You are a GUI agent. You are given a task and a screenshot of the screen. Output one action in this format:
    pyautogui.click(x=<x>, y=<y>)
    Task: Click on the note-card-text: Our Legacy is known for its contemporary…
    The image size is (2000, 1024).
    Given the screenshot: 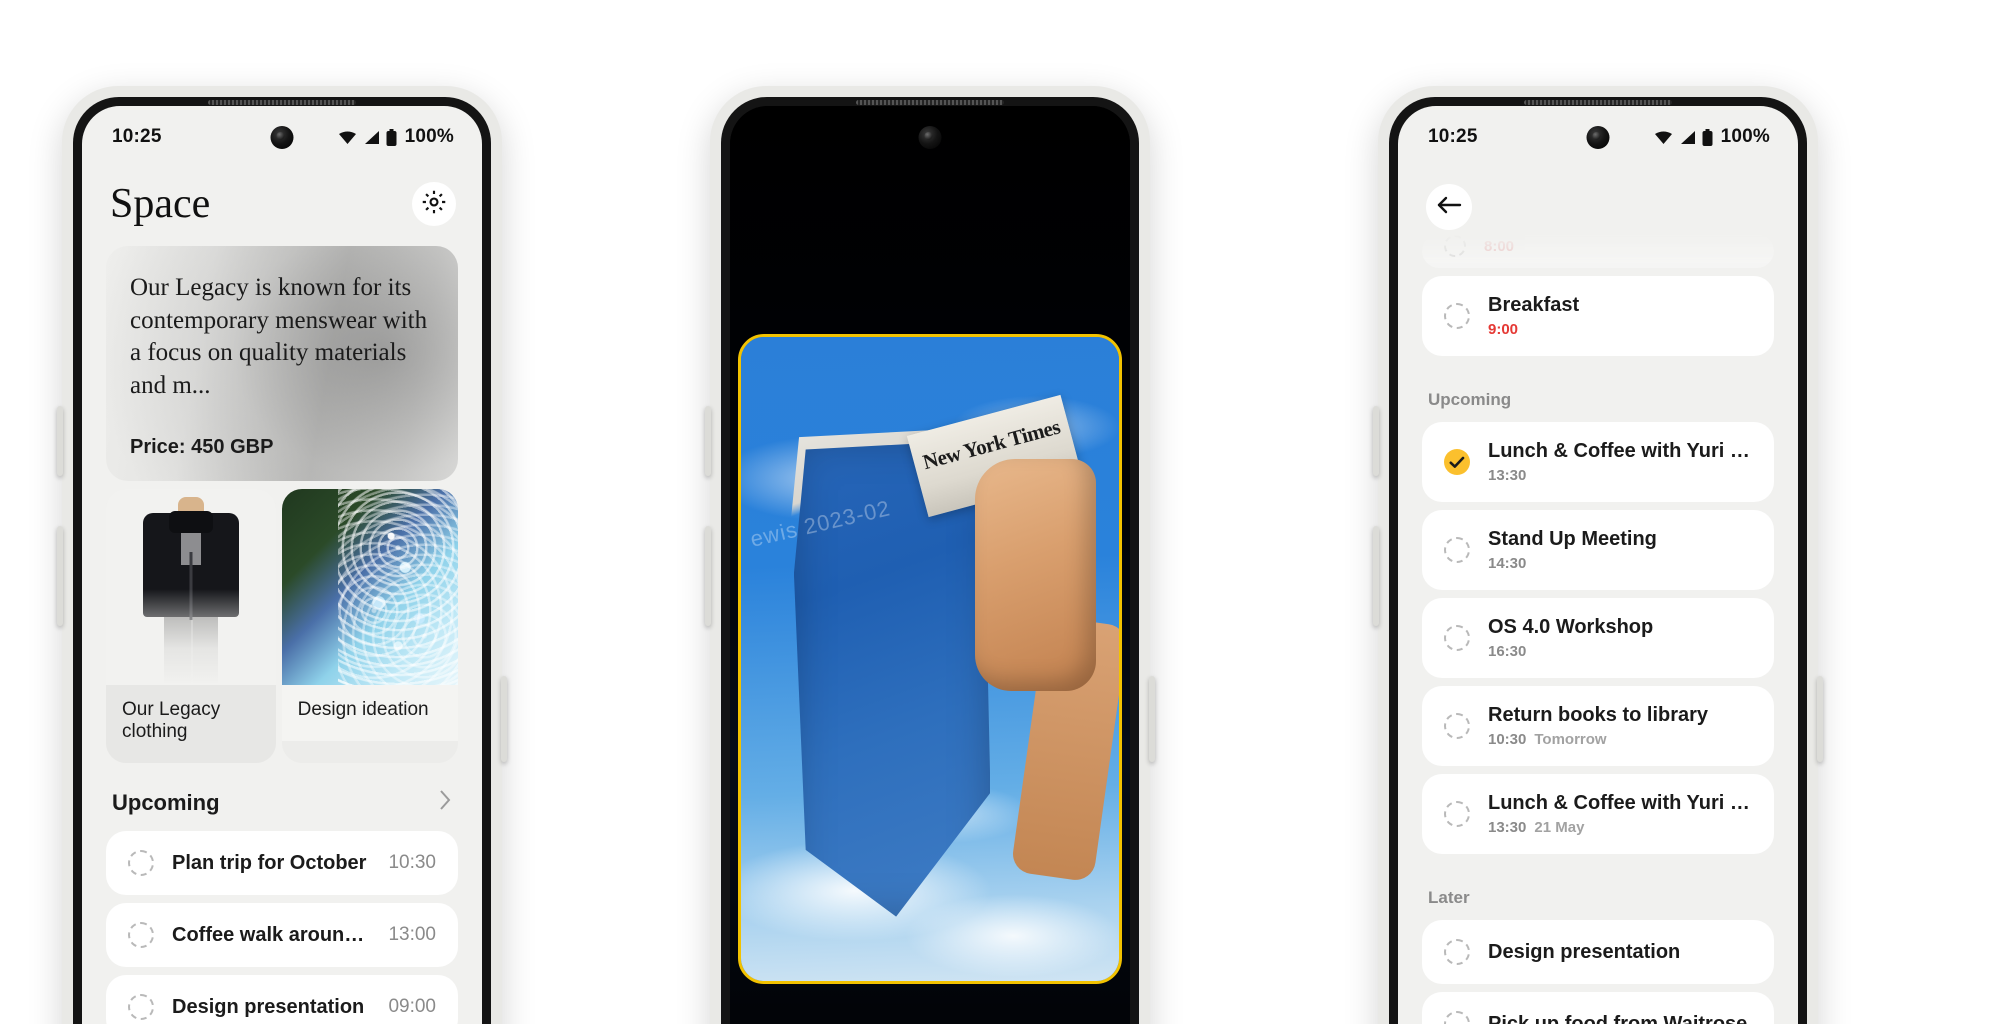 What is the action you would take?
    pyautogui.click(x=279, y=336)
    